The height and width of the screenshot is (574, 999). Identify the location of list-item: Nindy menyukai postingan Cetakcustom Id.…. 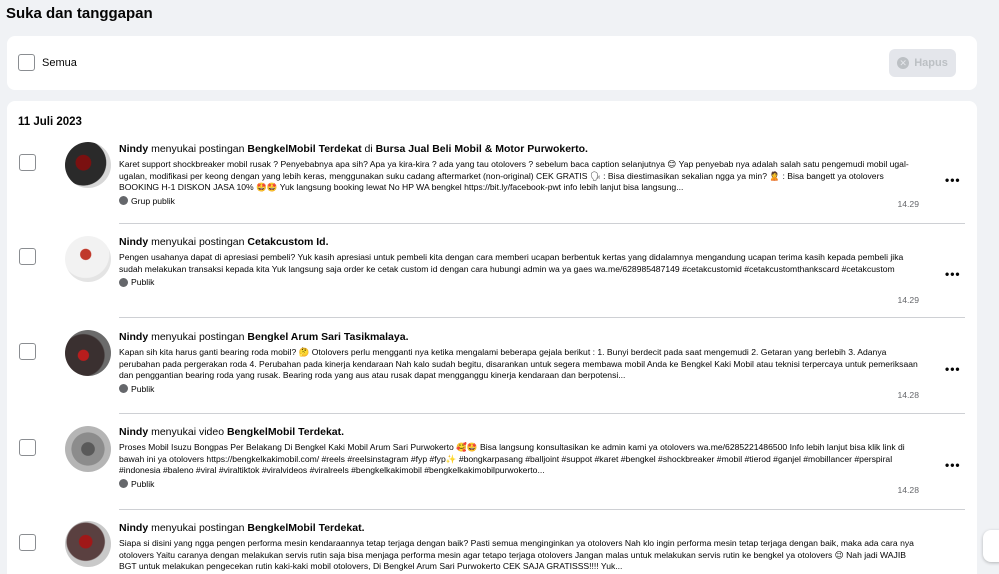
(492, 275).